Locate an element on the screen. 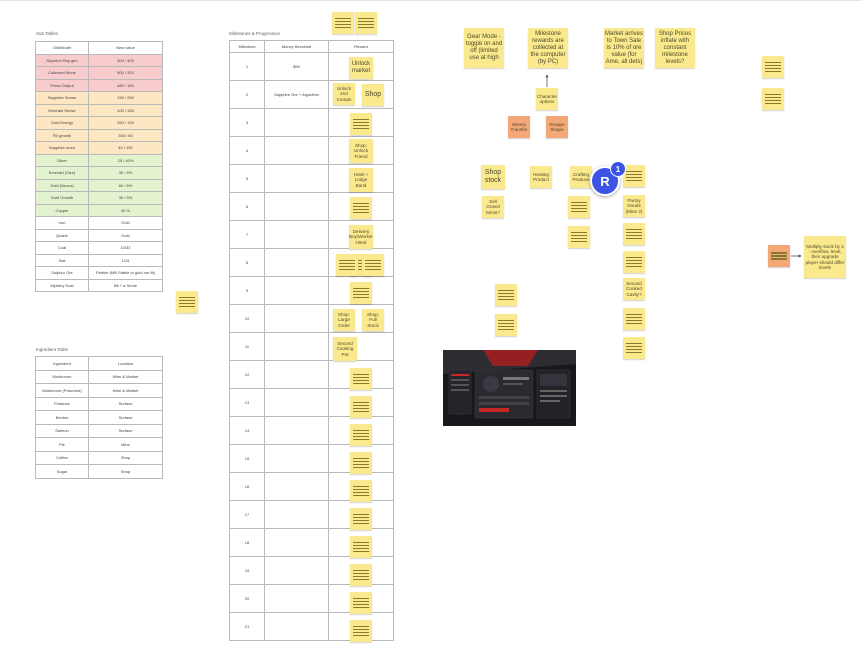 The width and height of the screenshot is (861, 664). game-screenshot-drawing is located at coordinates (509, 388).